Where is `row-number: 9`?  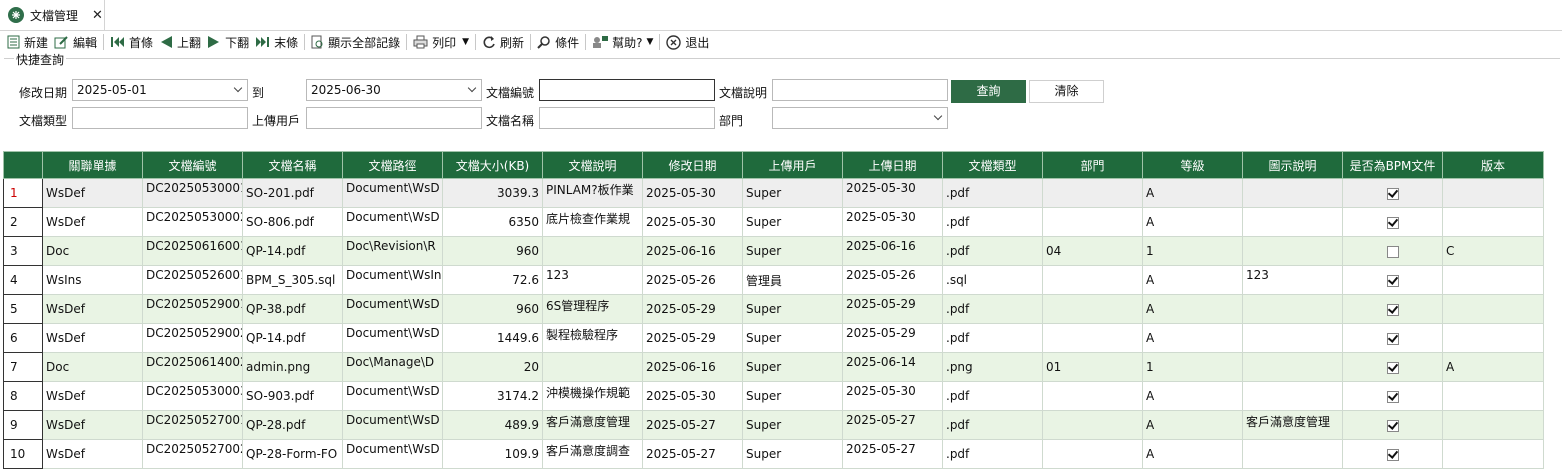
row-number: 9 is located at coordinates (23, 425).